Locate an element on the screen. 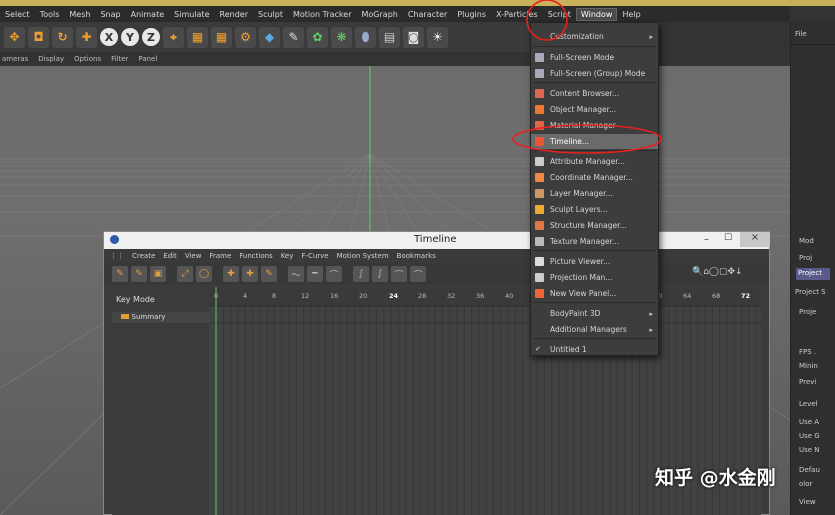 The height and width of the screenshot is (515, 835). menu-help: Help is located at coordinates (631, 14).